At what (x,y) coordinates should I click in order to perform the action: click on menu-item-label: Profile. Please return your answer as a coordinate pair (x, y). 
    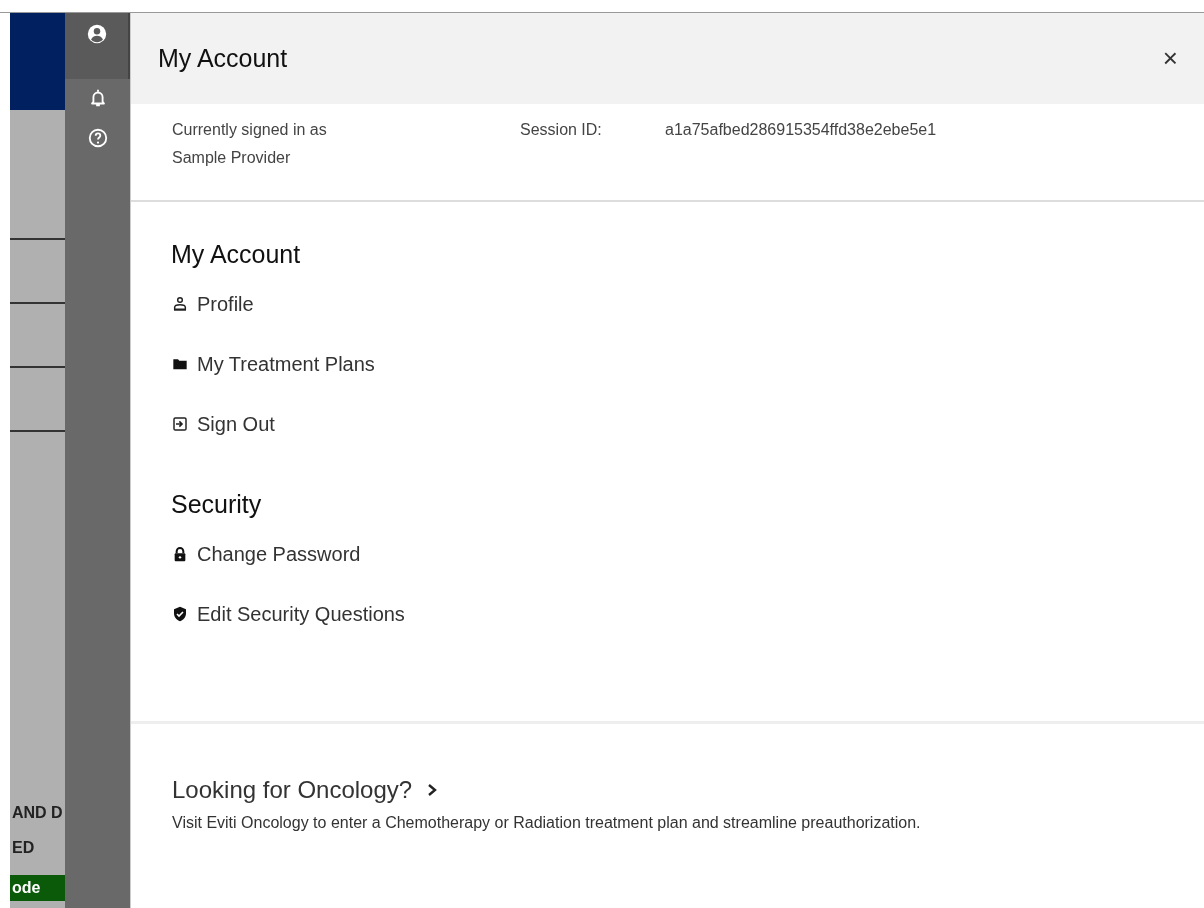
    Looking at the image, I should click on (225, 304).